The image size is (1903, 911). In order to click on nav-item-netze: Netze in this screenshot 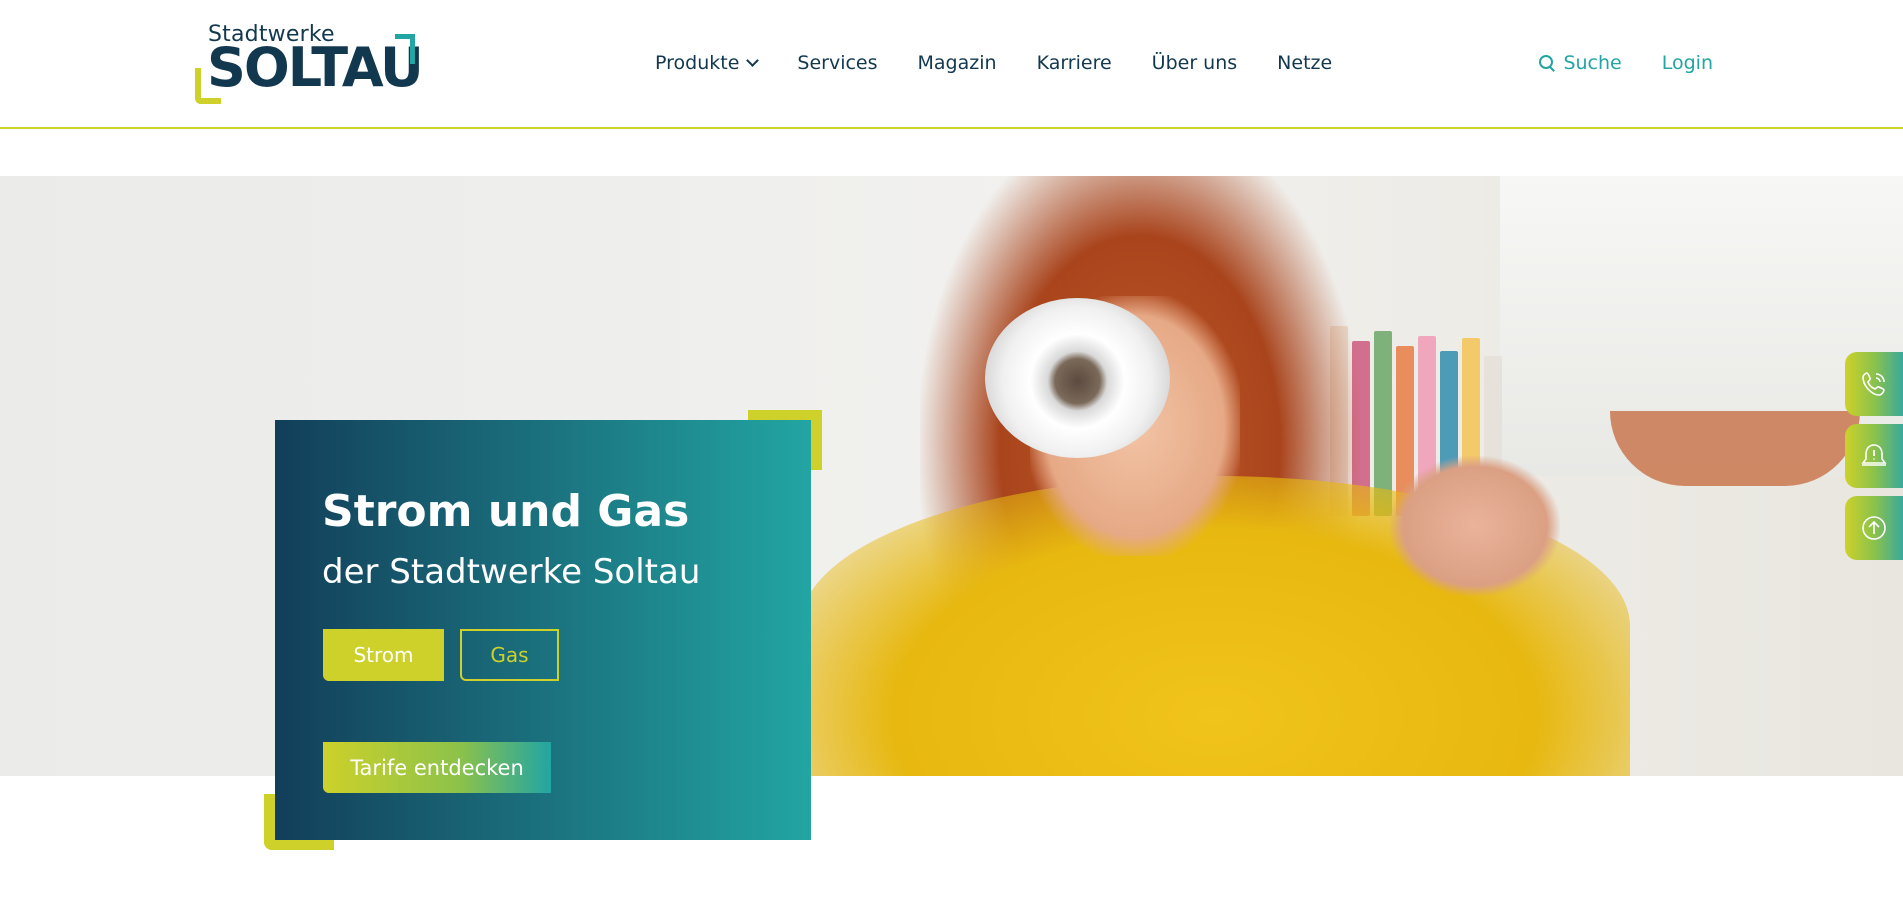, I will do `click(1304, 63)`.